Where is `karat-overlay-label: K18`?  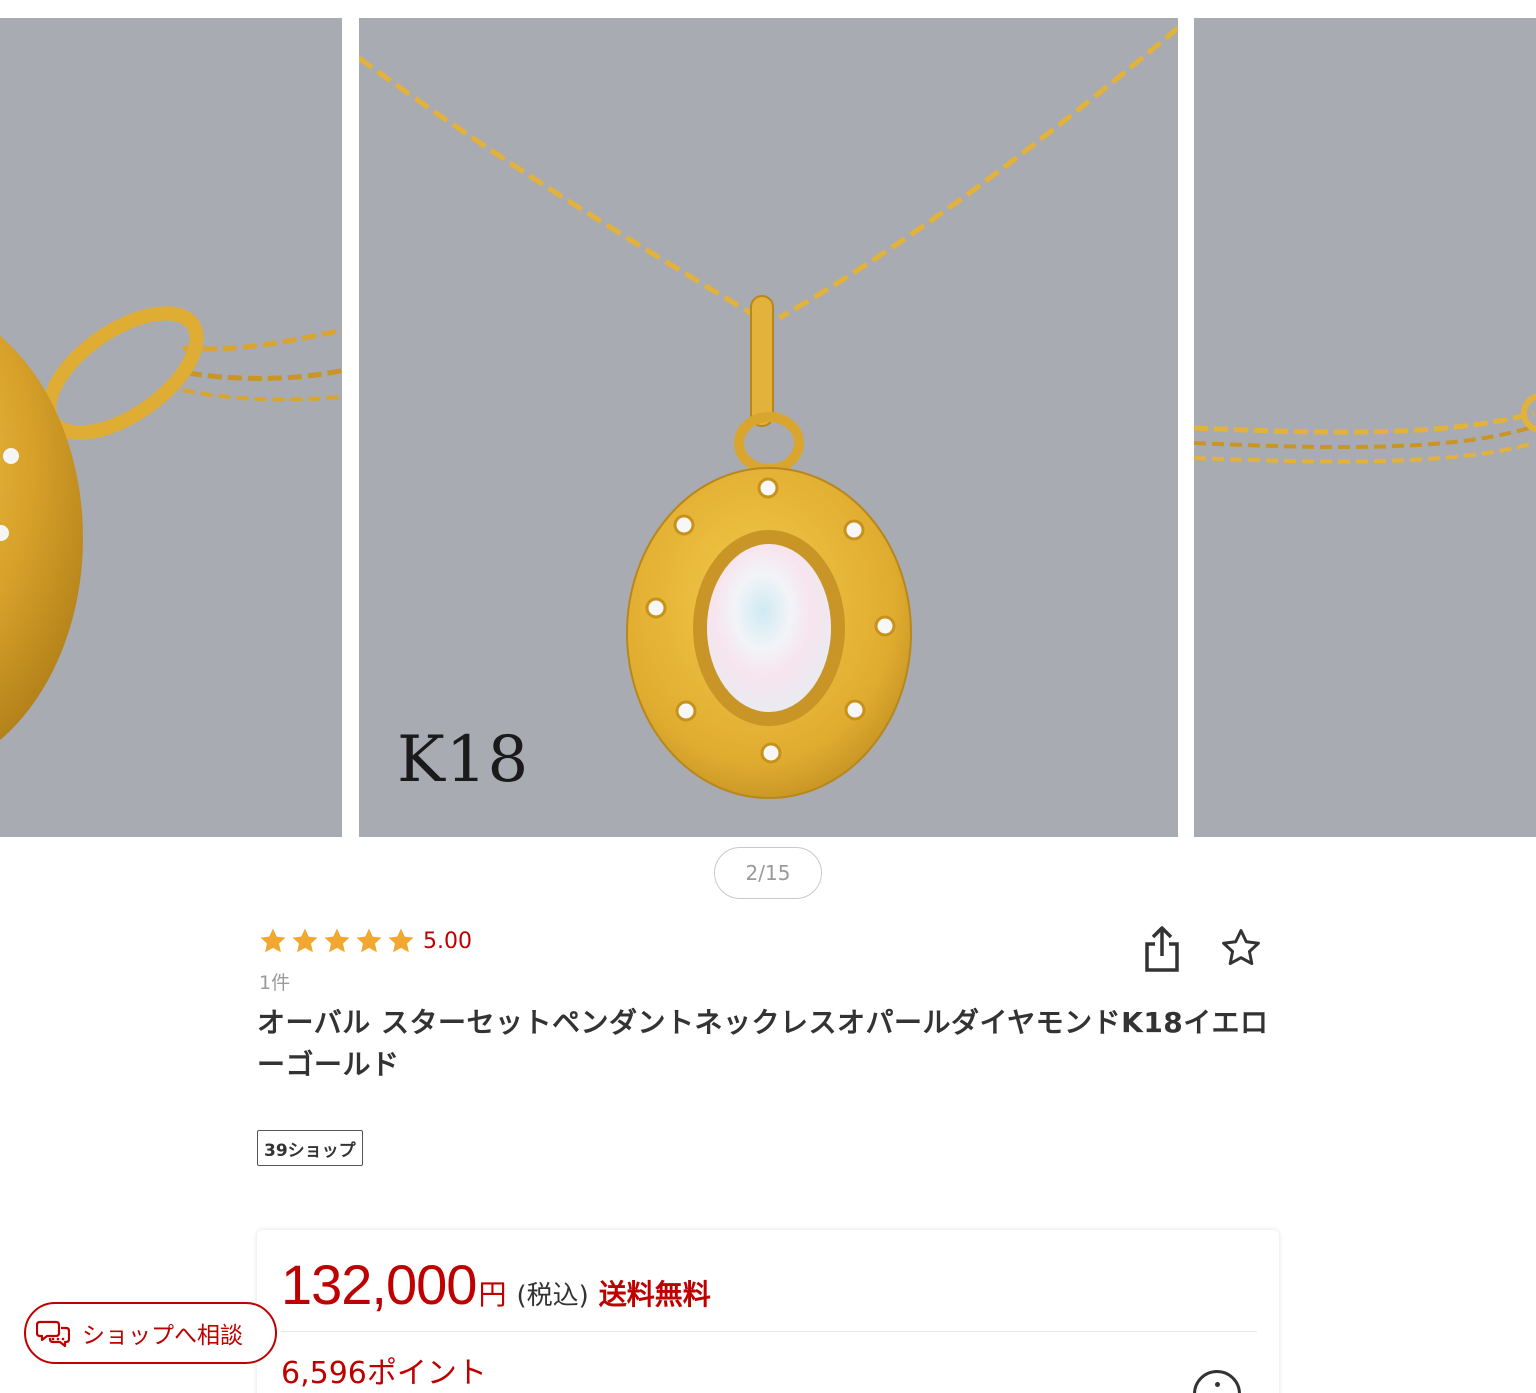 karat-overlay-label: K18 is located at coordinates (463, 760).